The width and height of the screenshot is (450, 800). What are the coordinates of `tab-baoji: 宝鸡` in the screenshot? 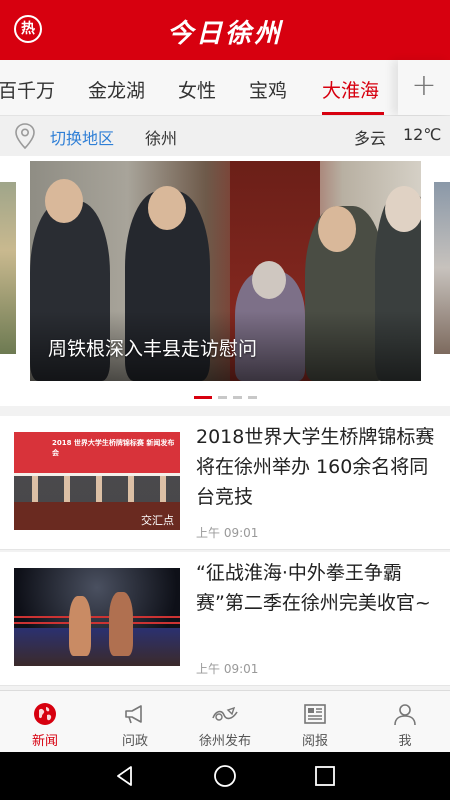 It's located at (268, 89).